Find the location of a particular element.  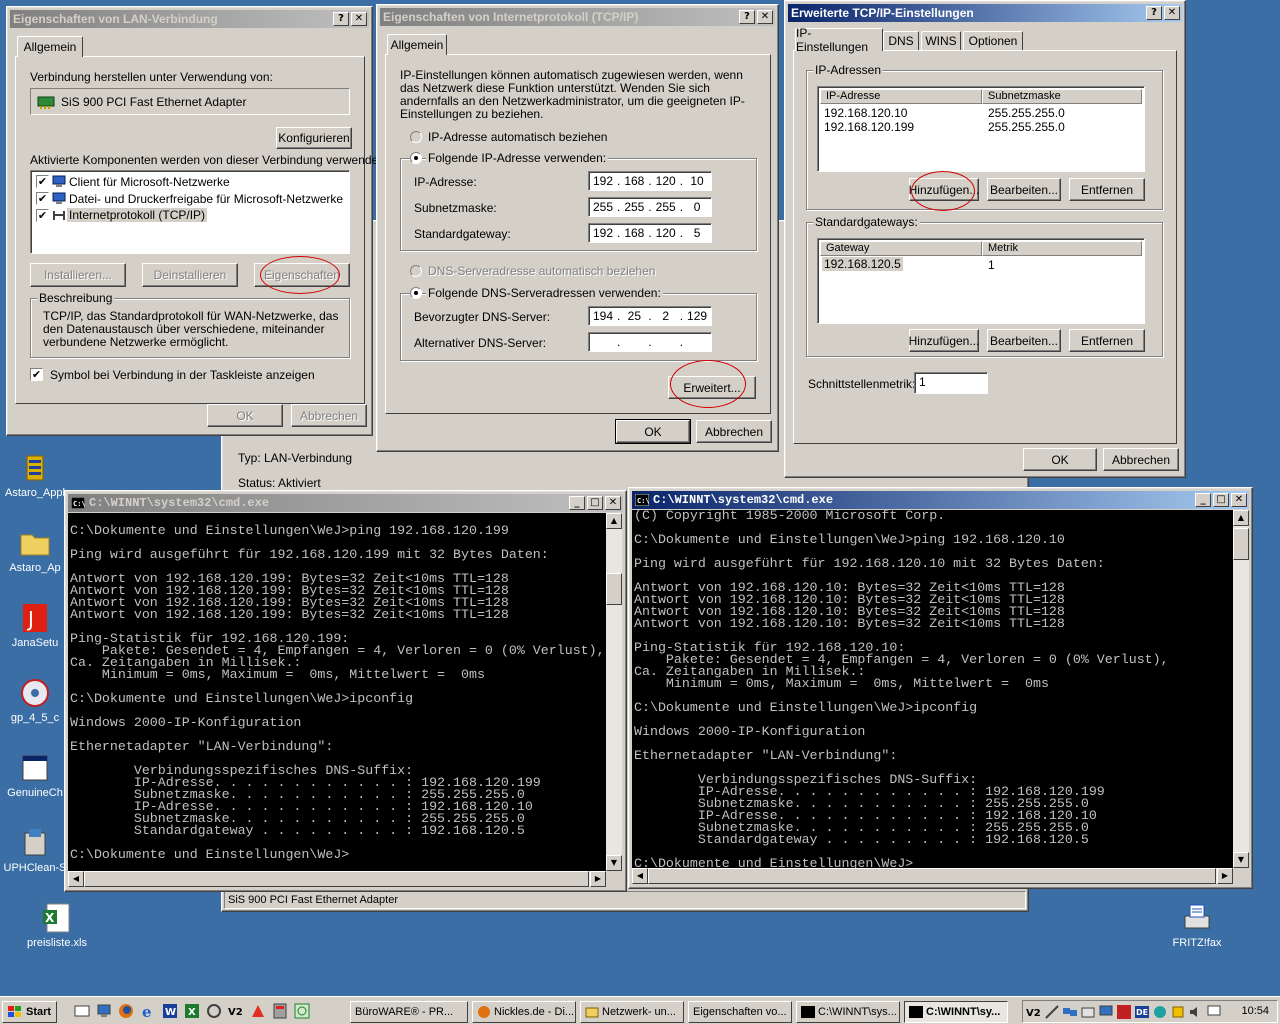

component-item-selected: Internetprotokoll (TCP/IP) is located at coordinates (137, 215).